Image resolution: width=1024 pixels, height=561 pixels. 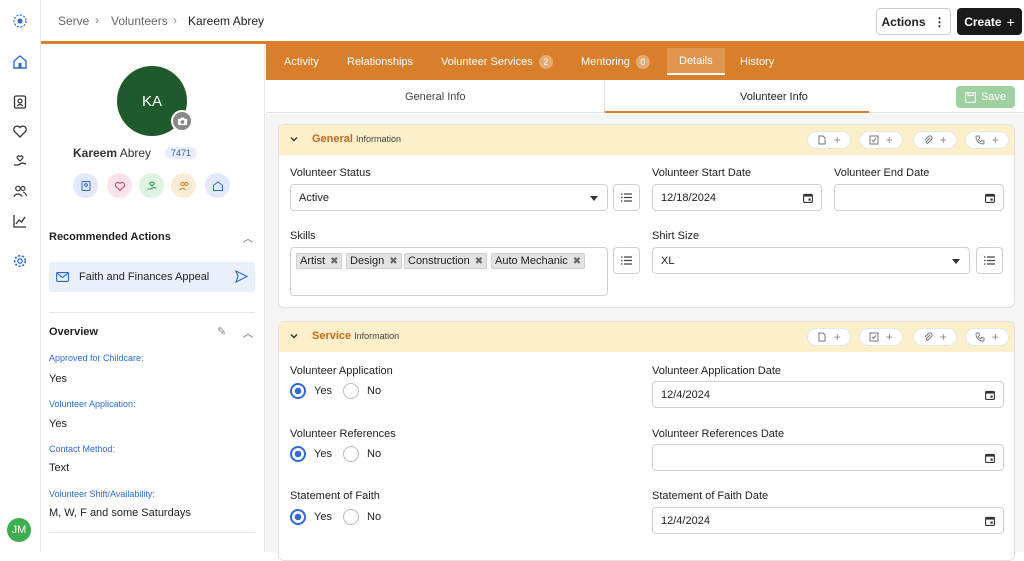 I want to click on volunteer-status-select: Active, so click(x=449, y=197).